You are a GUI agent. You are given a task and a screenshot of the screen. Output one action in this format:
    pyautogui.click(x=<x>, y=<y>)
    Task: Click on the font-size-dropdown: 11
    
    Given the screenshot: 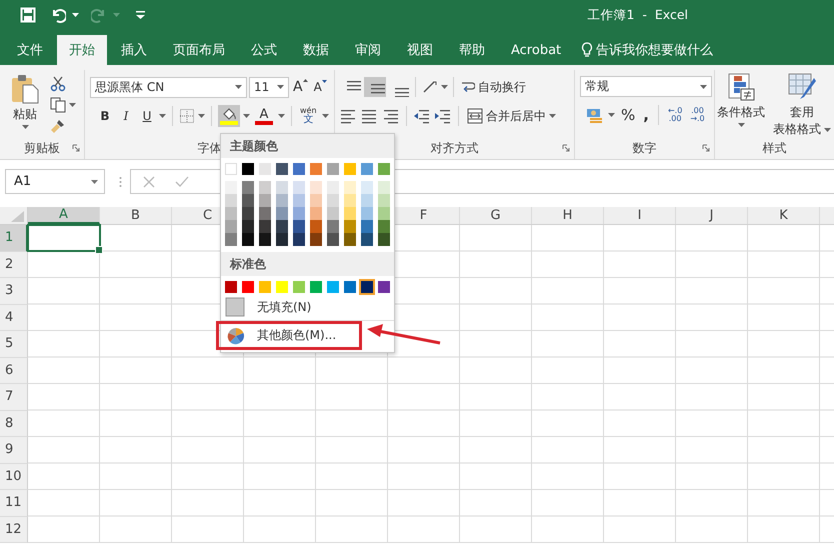 What is the action you would take?
    pyautogui.click(x=269, y=87)
    